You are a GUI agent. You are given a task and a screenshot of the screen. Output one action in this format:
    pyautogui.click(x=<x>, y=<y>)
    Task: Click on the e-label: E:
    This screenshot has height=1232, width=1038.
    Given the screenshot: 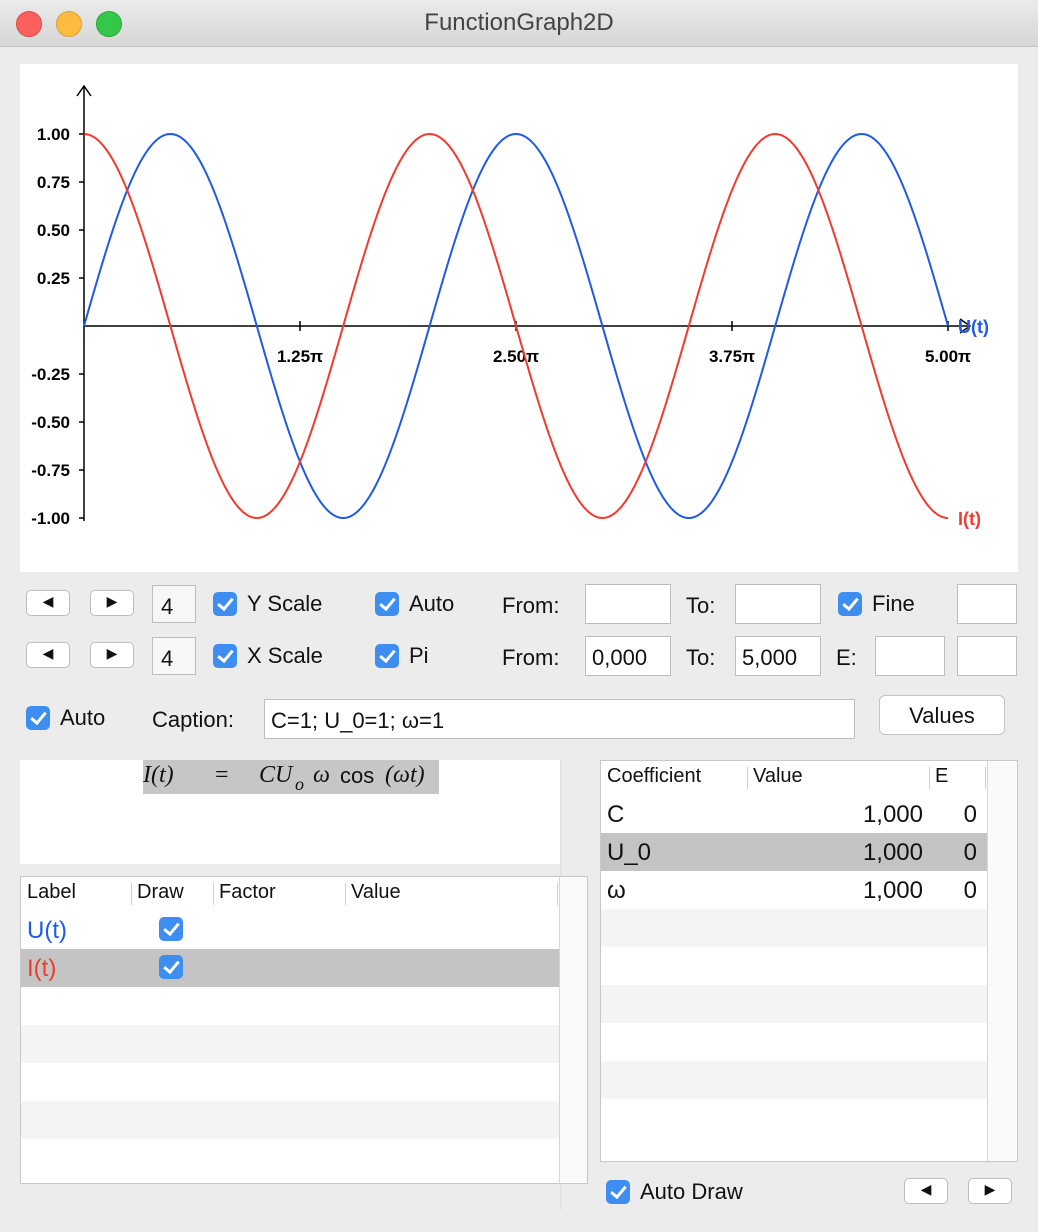 What is the action you would take?
    pyautogui.click(x=846, y=657)
    